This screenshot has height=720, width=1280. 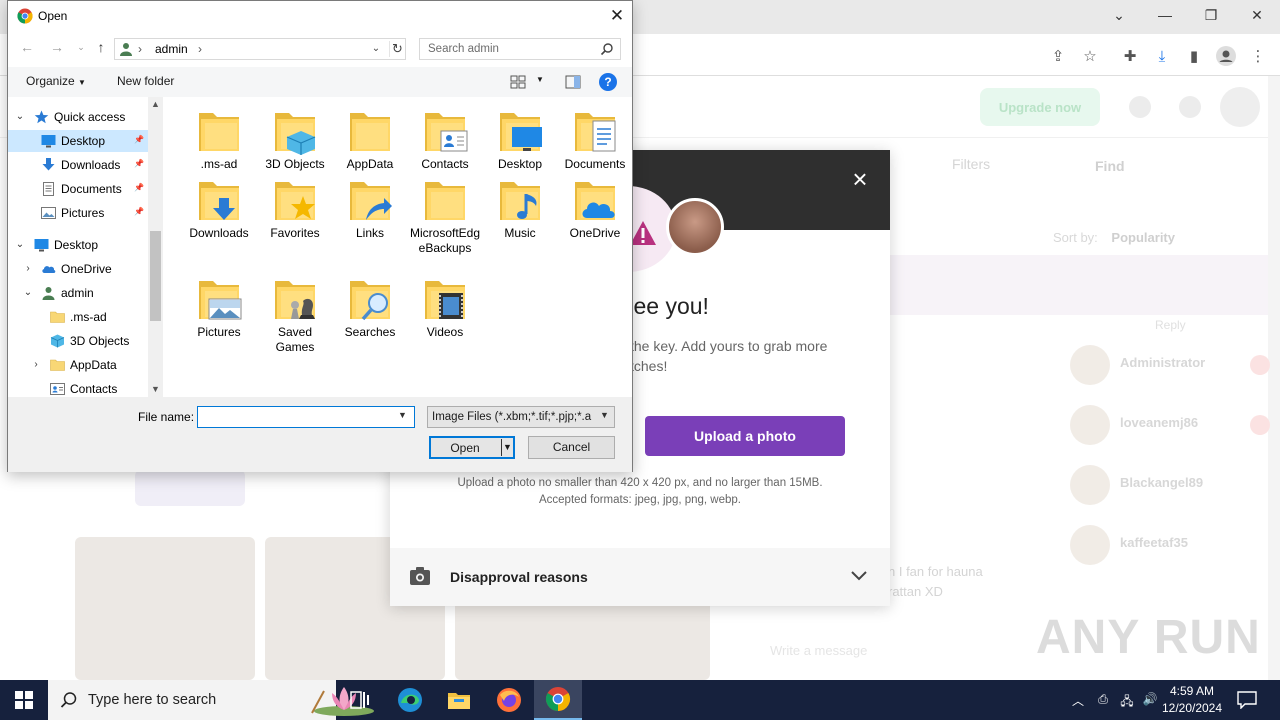 I want to click on nav-tree-item: Documents 📌, so click(x=78, y=189).